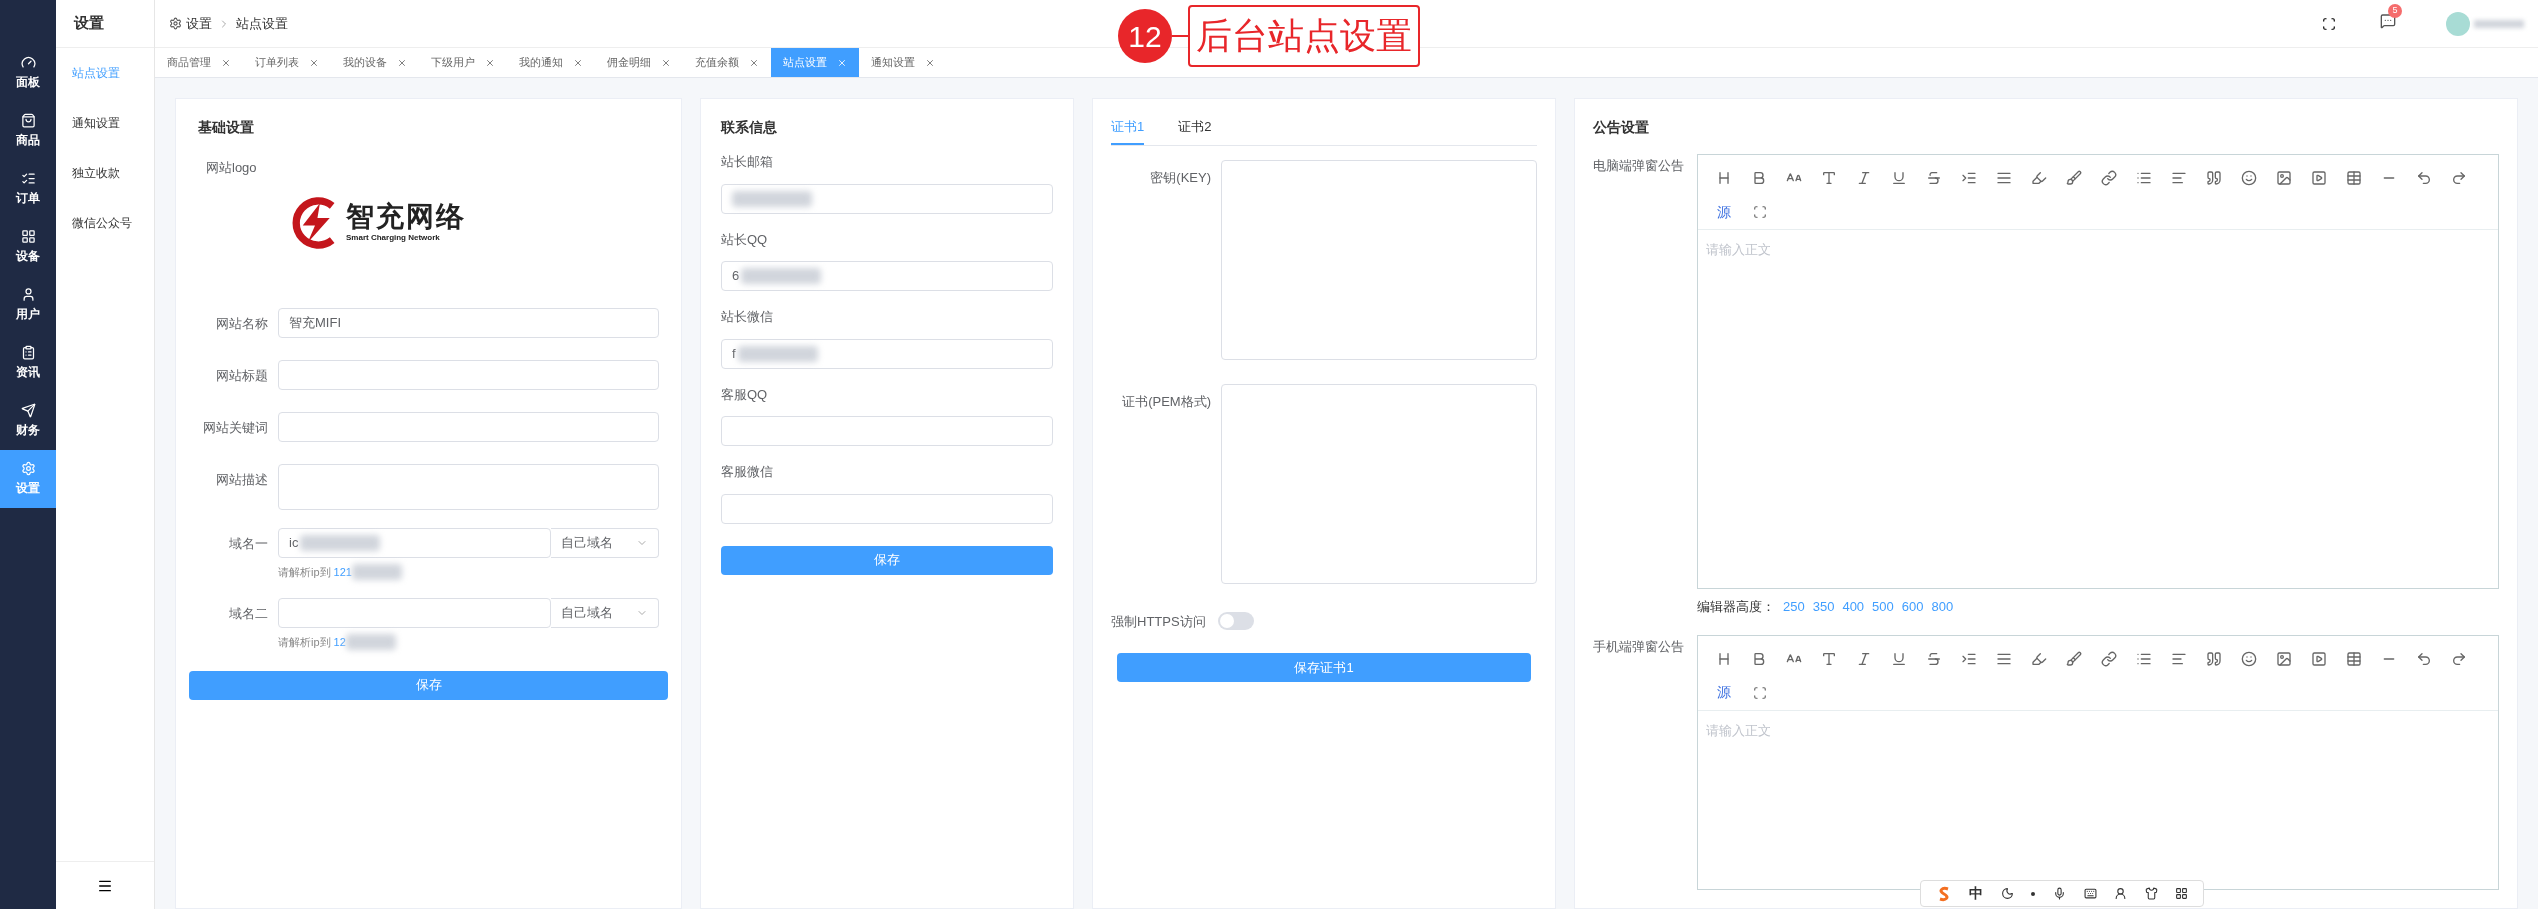 This screenshot has height=909, width=2538. I want to click on shirt-icon, so click(2151, 893).